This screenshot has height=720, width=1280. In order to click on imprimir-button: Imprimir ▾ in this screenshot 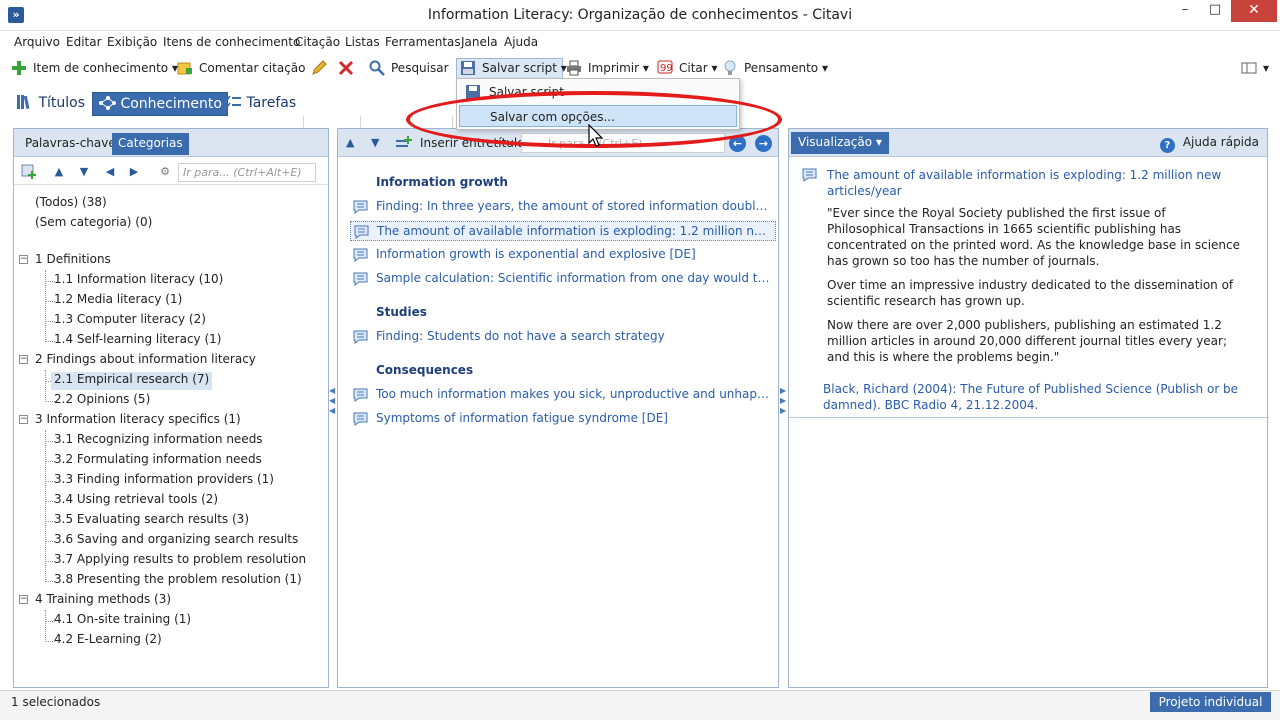, I will do `click(607, 69)`.